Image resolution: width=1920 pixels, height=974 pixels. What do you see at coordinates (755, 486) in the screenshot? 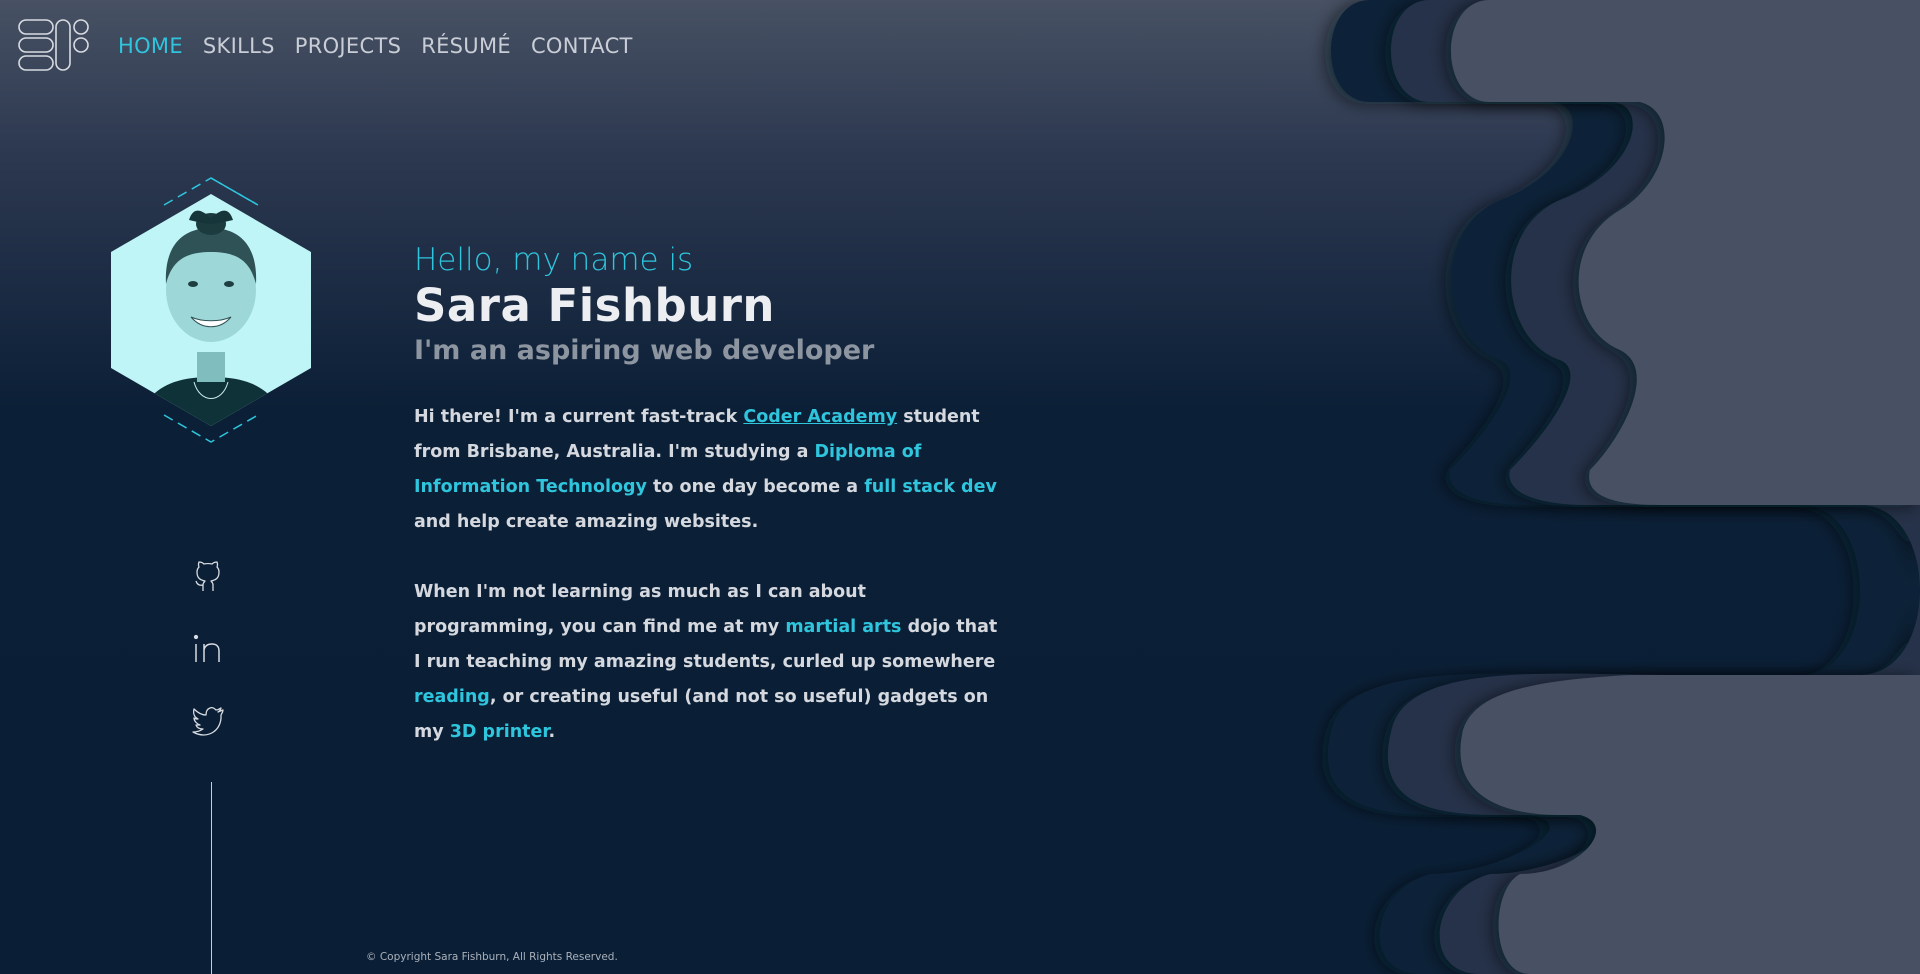
I see `bio-text: to one day become a` at bounding box center [755, 486].